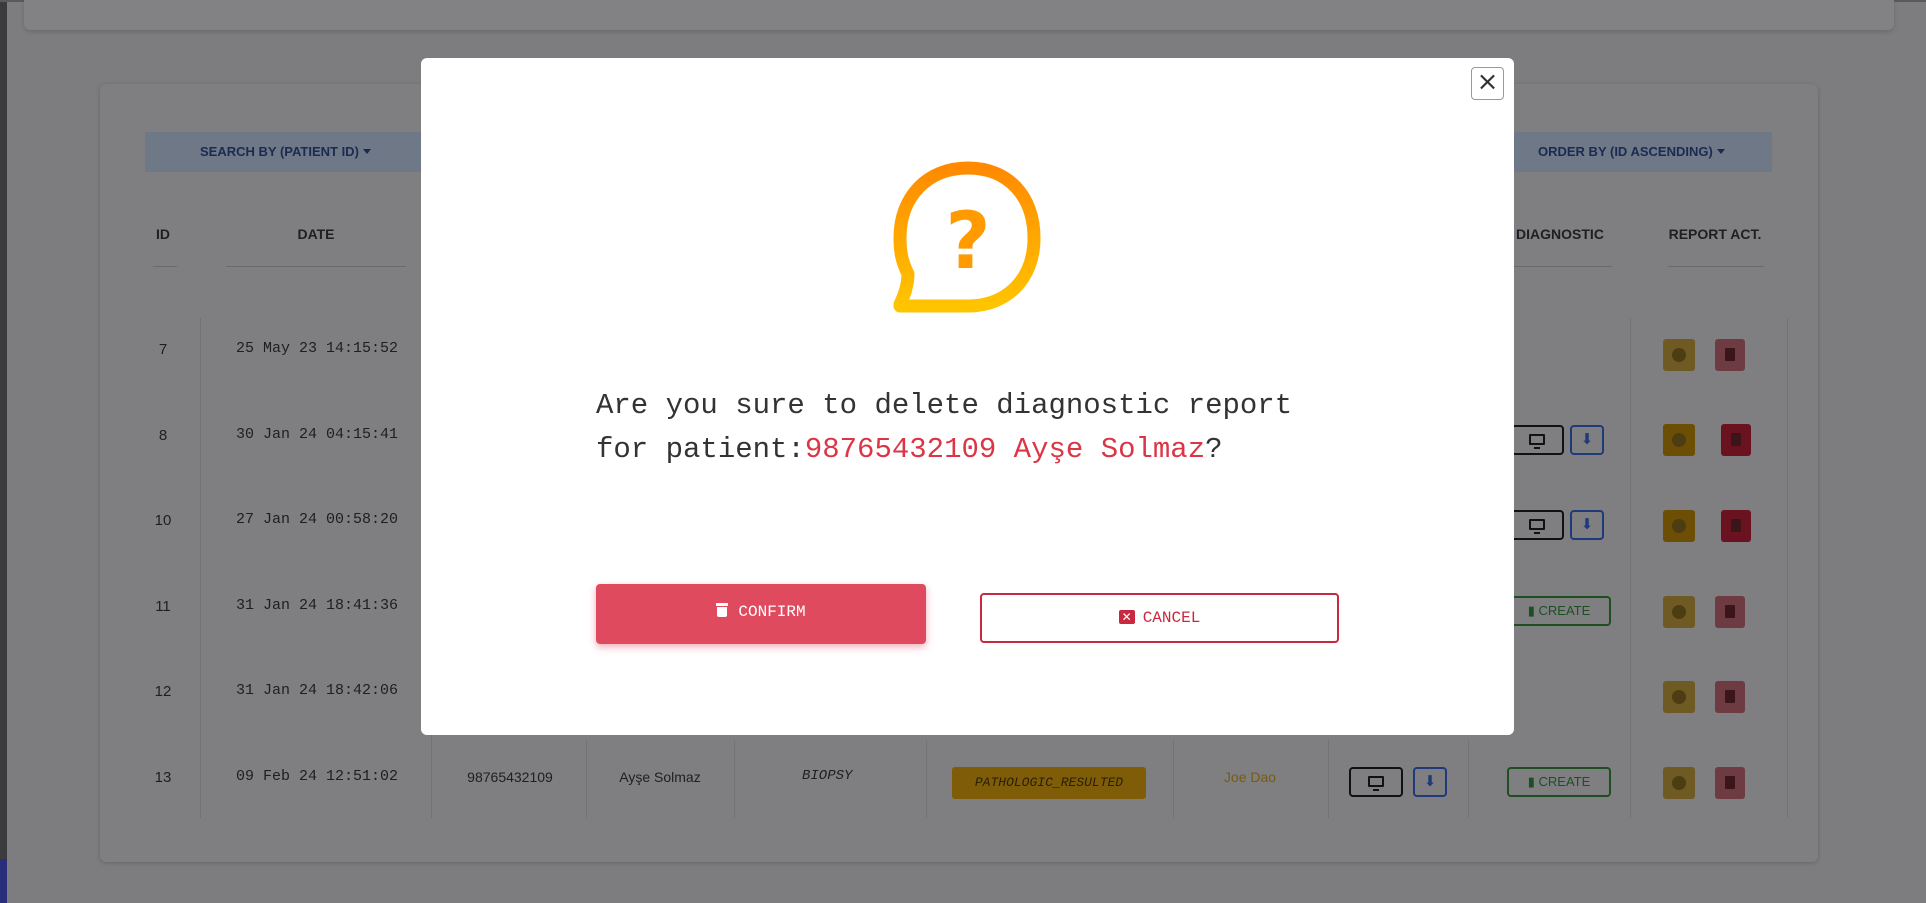 This screenshot has width=1926, height=903. What do you see at coordinates (959, 15) in the screenshot?
I see `top-navbar` at bounding box center [959, 15].